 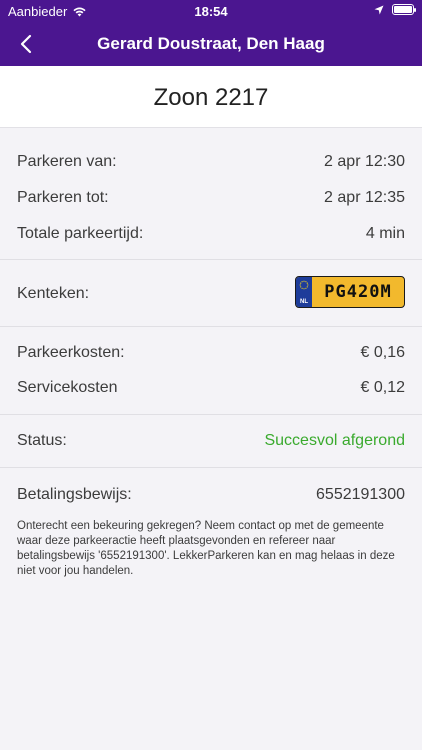 What do you see at coordinates (211, 390) in the screenshot?
I see `service-cost-row: Servicekosten € 0,12` at bounding box center [211, 390].